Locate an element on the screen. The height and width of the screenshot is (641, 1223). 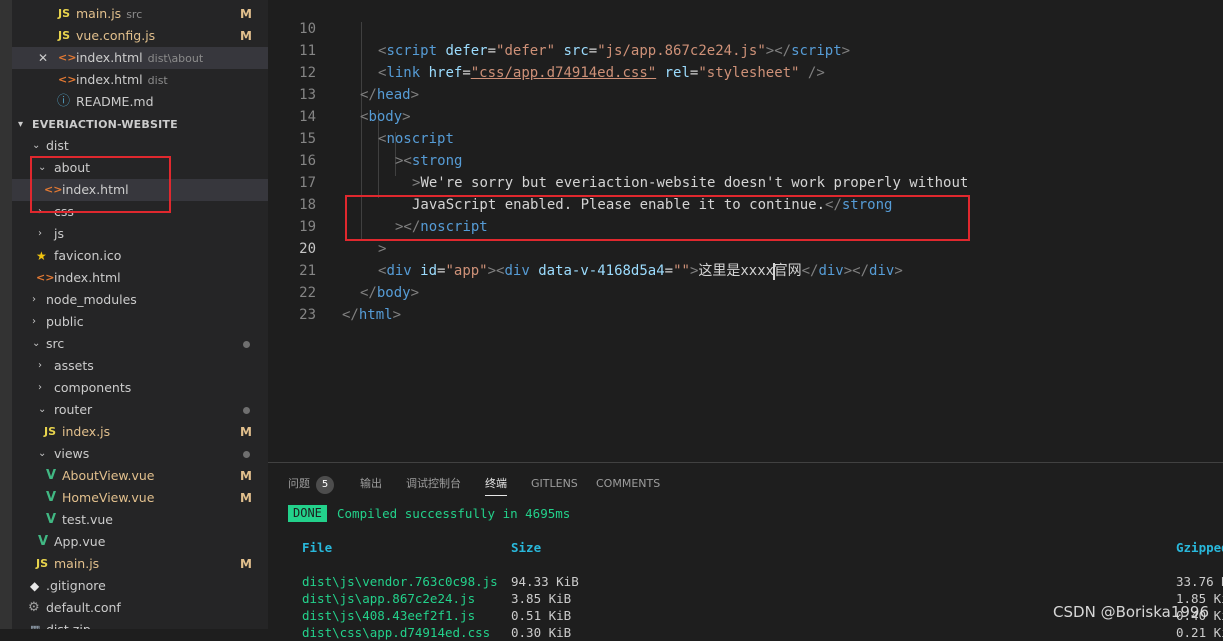
tab-terminal: 终端 is located at coordinates (496, 484).